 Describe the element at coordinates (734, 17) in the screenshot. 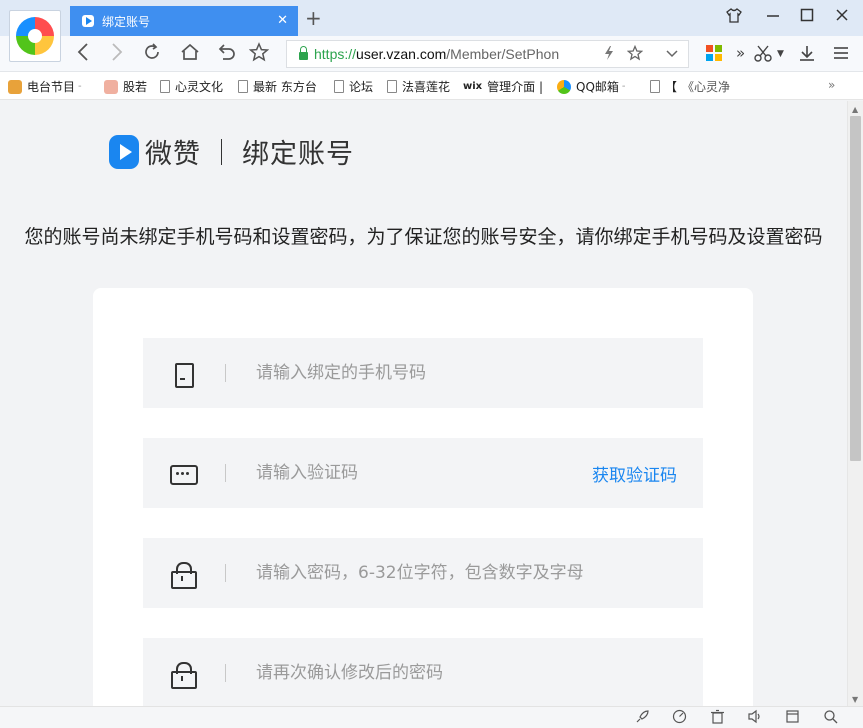

I see `shirt-icon` at that location.